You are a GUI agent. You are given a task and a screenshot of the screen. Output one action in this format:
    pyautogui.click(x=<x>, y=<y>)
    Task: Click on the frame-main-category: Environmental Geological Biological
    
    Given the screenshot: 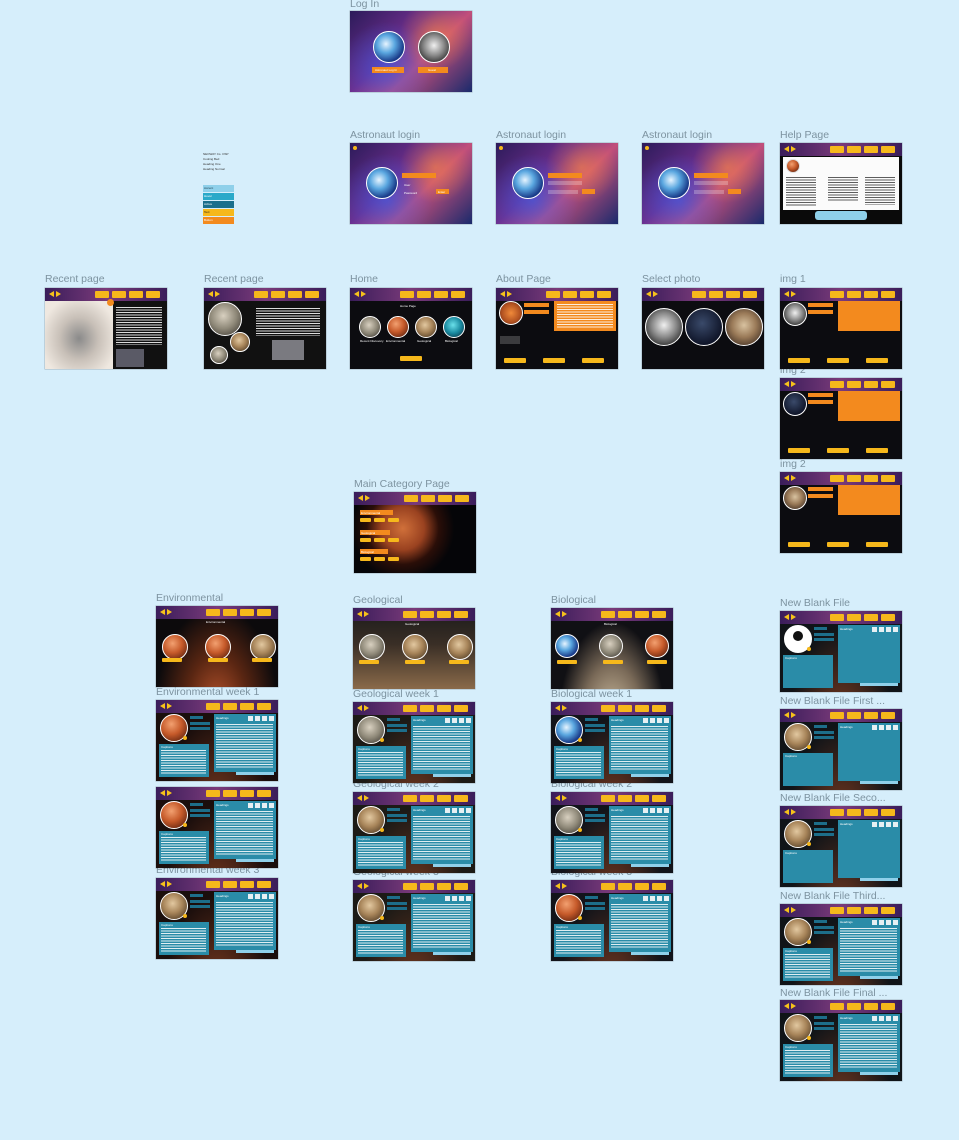 What is the action you would take?
    pyautogui.click(x=415, y=532)
    